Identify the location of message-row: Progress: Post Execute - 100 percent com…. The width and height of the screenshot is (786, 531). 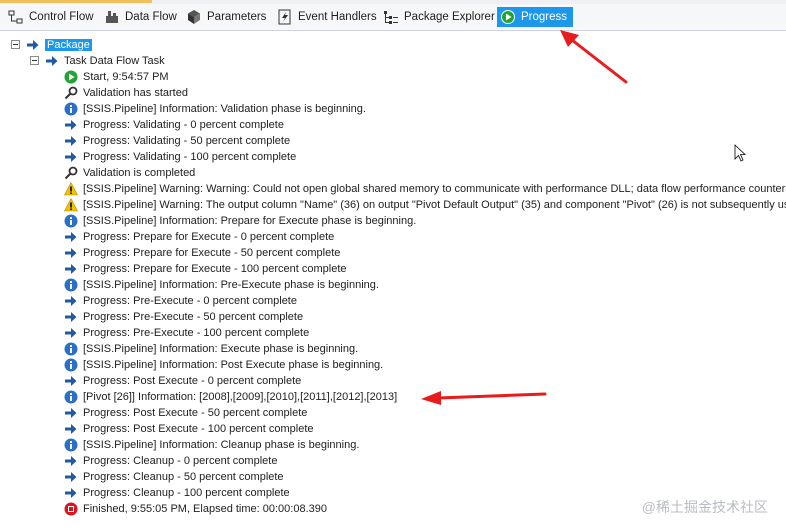
(189, 429).